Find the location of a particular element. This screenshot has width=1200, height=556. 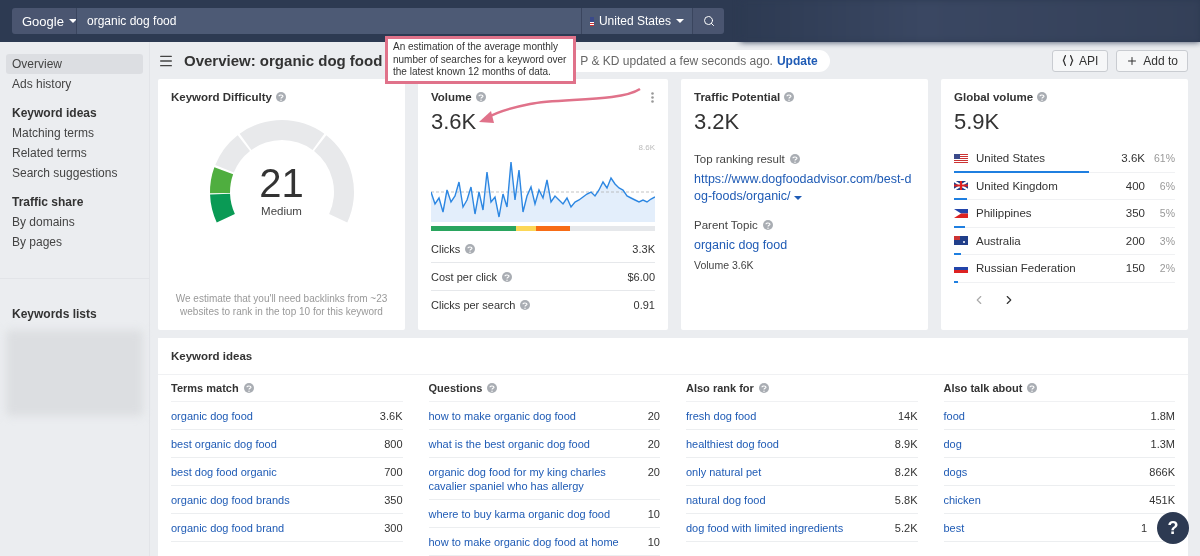

global-volume-value: 5.9K is located at coordinates (977, 122).